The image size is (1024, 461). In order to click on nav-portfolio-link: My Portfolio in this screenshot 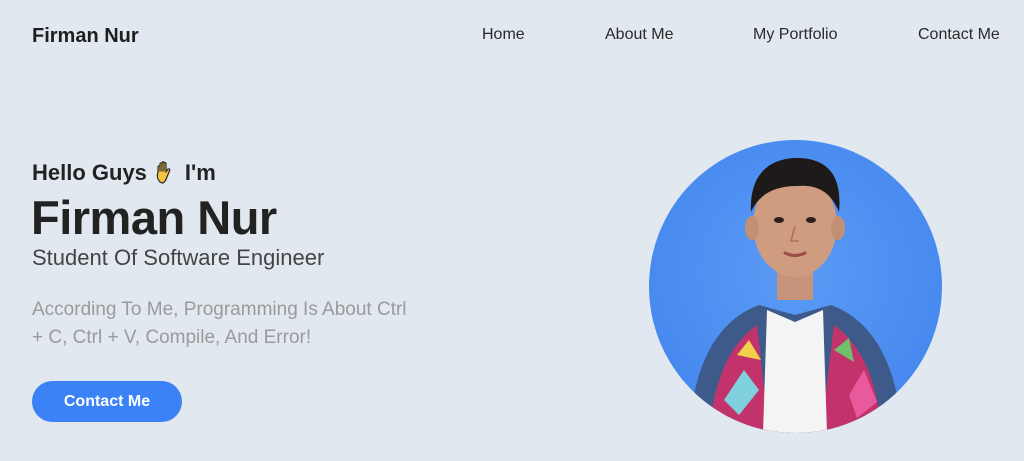, I will do `click(795, 35)`.